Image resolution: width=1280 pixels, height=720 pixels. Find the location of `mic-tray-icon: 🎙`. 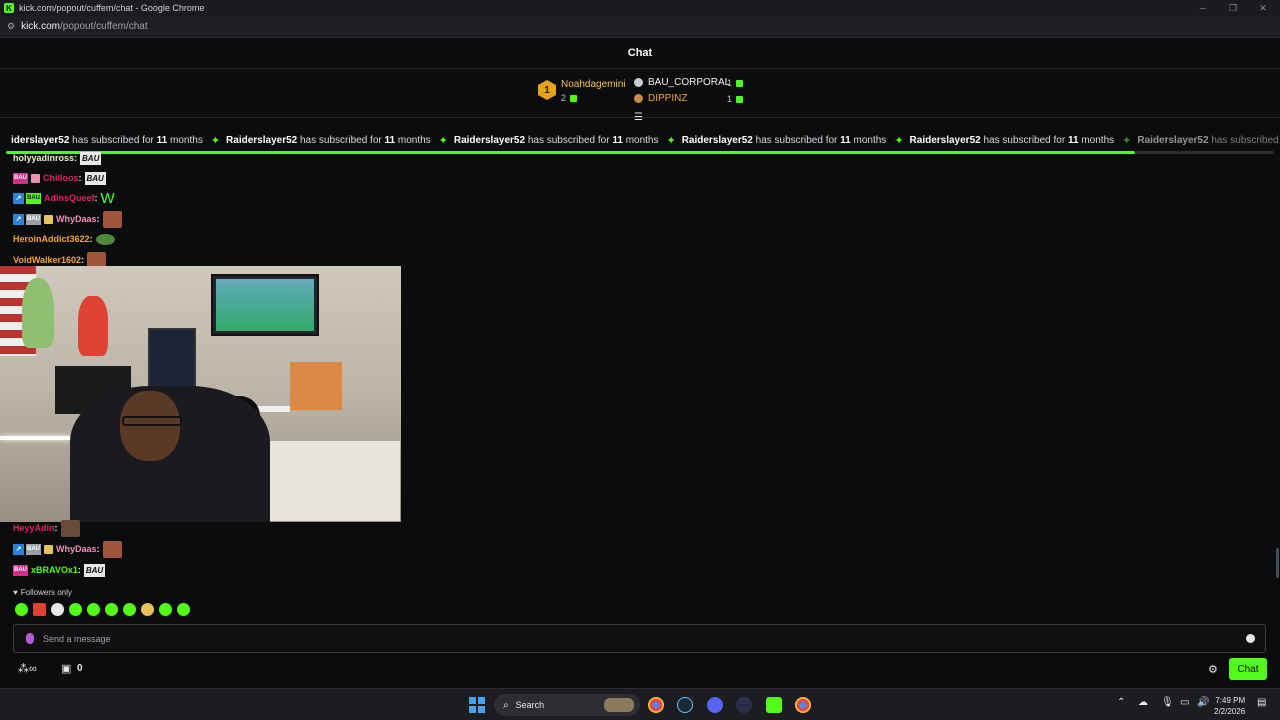

mic-tray-icon: 🎙 is located at coordinates (1167, 702).